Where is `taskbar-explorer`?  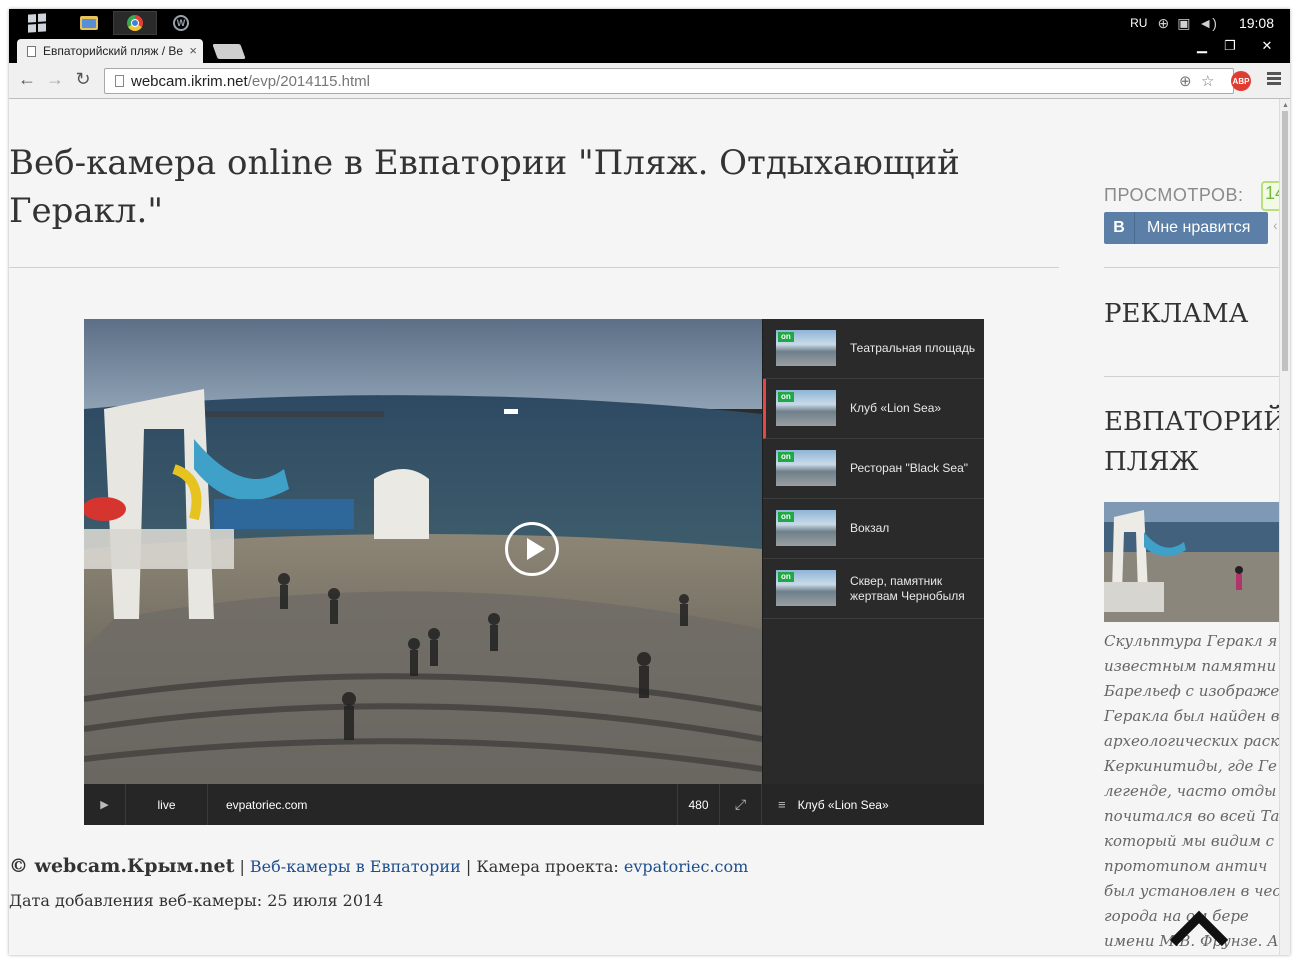 taskbar-explorer is located at coordinates (89, 23).